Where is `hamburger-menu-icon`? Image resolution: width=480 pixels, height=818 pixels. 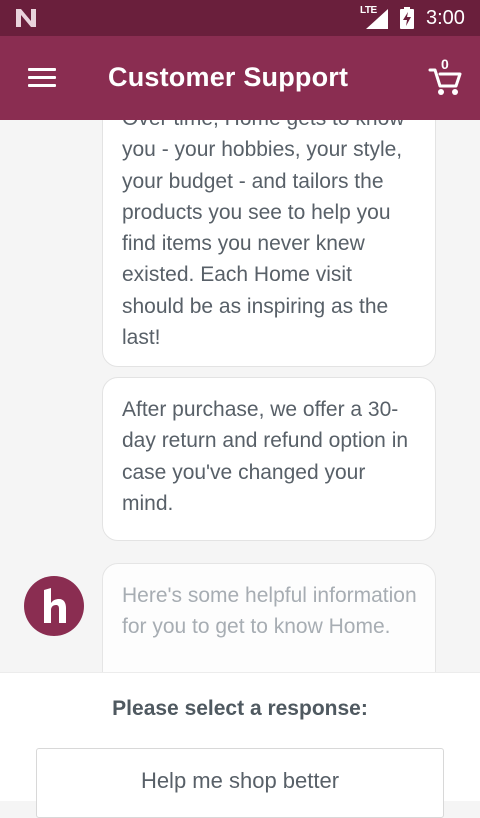 hamburger-menu-icon is located at coordinates (42, 78).